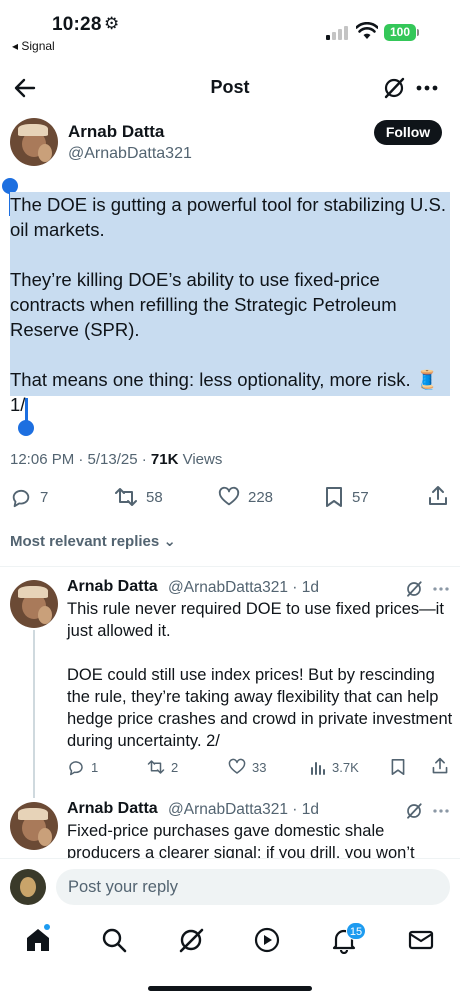  I want to click on cellular-signal-icon, so click(338, 33).